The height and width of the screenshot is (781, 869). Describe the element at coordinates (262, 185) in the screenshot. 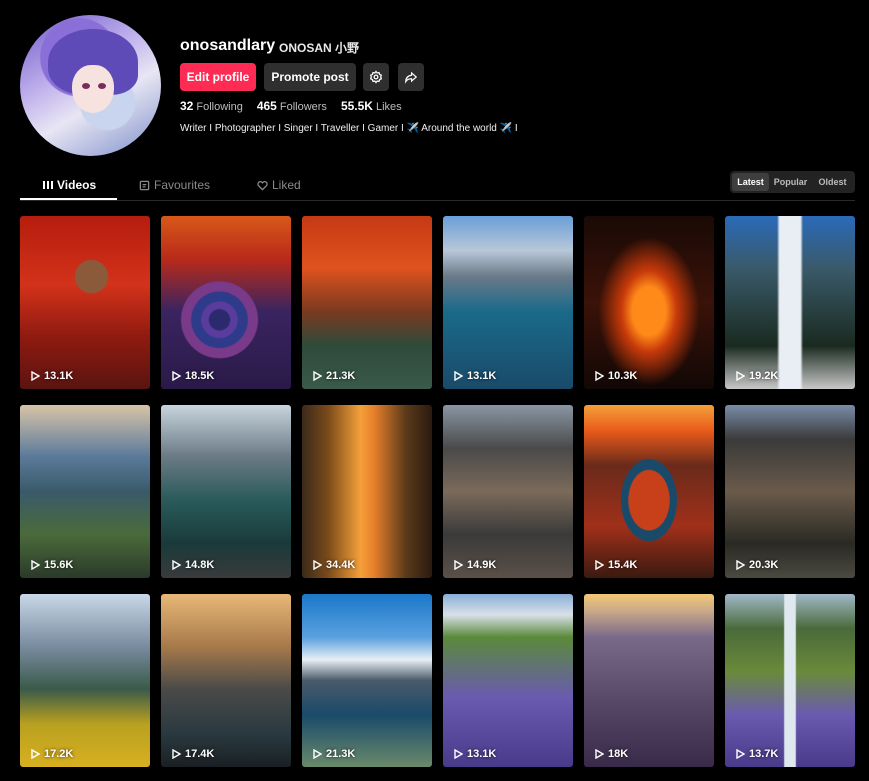

I see `heart-icon` at that location.